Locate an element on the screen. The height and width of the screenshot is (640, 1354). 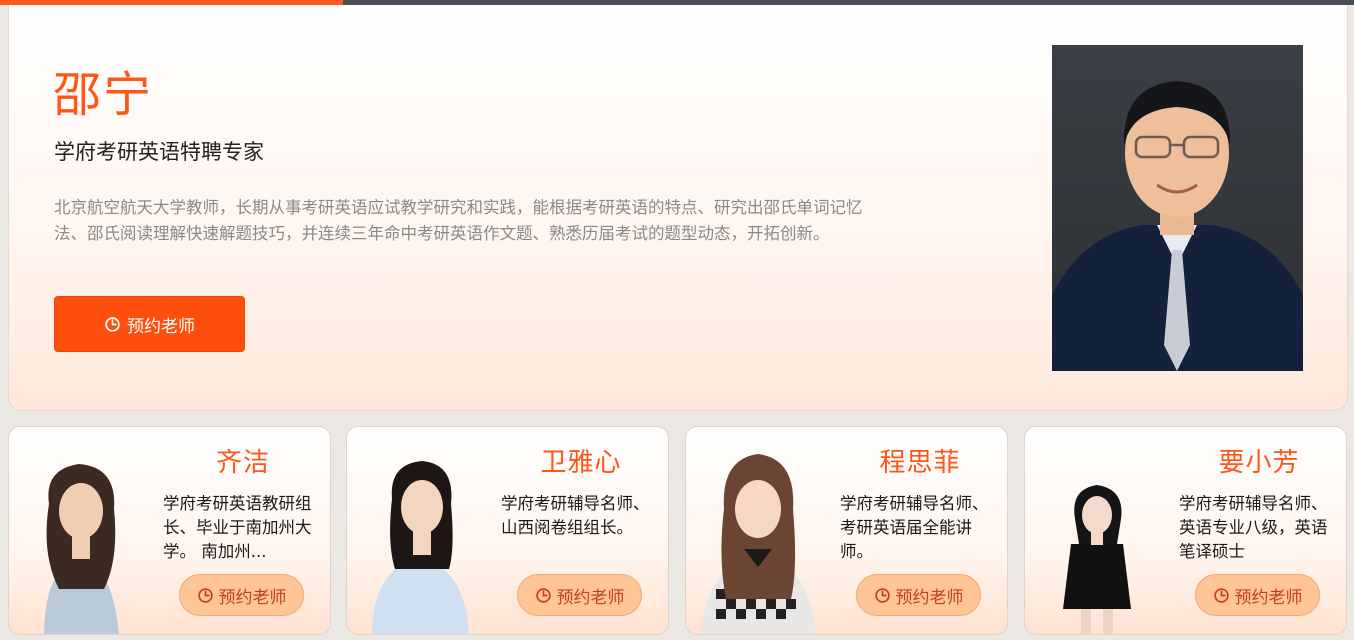
teacher-description: 学府考研辅导名师、山西阅卷组组长。 is located at coordinates (575, 515).